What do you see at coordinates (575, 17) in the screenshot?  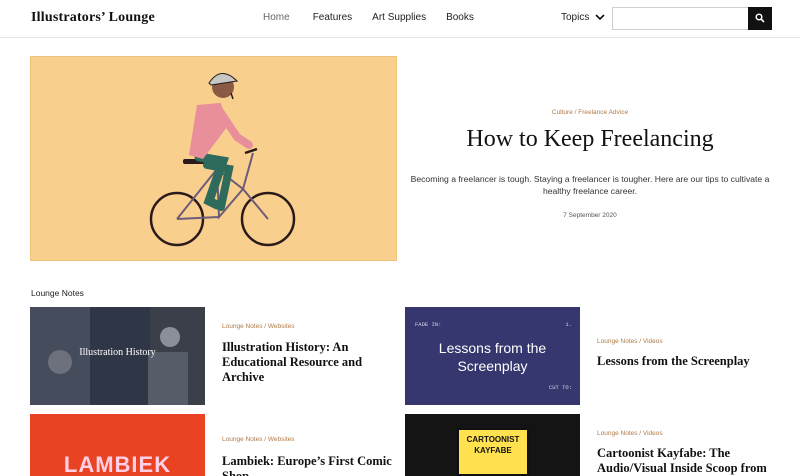 I see `topics-label: Topics` at bounding box center [575, 17].